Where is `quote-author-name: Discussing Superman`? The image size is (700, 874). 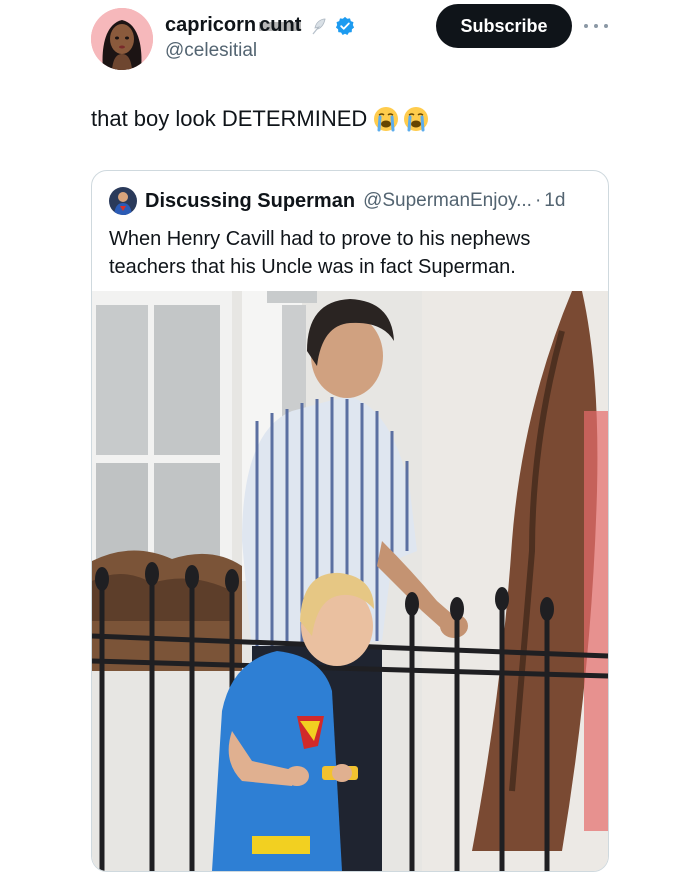 quote-author-name: Discussing Superman is located at coordinates (250, 201).